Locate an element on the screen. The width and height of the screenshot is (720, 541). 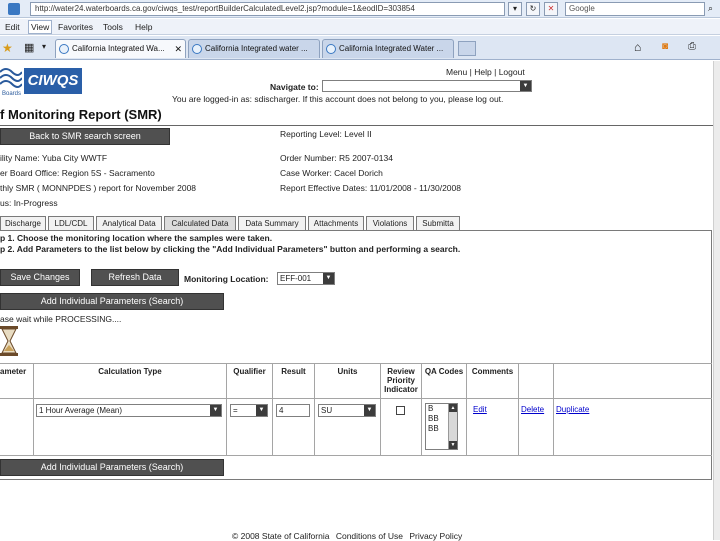
tab-analytical-data: Analytical Data is located at coordinates (129, 223).